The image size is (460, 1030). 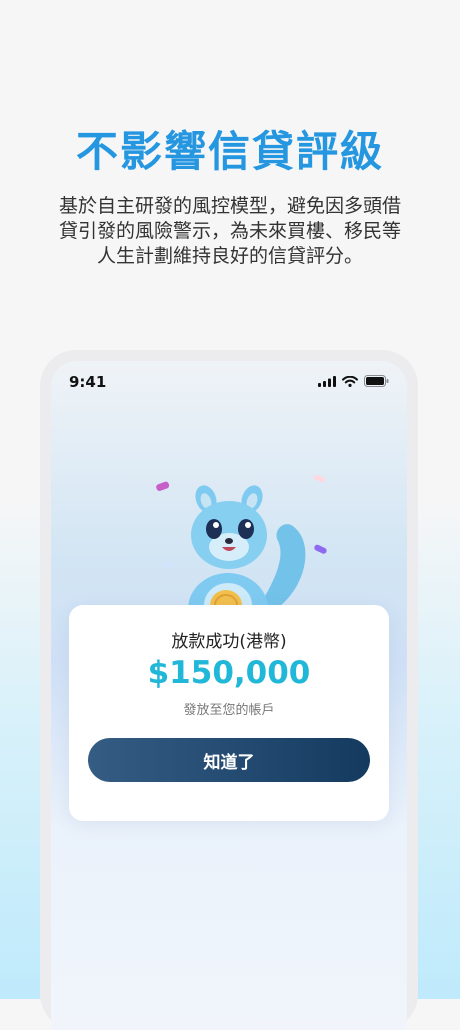 I want to click on headline: 不影響信貸評級, so click(x=229, y=151).